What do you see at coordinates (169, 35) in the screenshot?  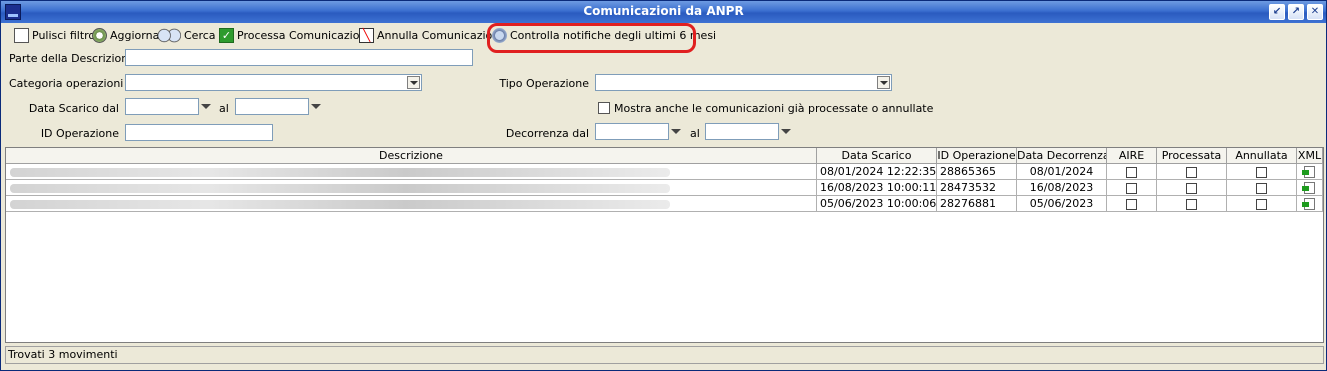 I see `binoculars-icon` at bounding box center [169, 35].